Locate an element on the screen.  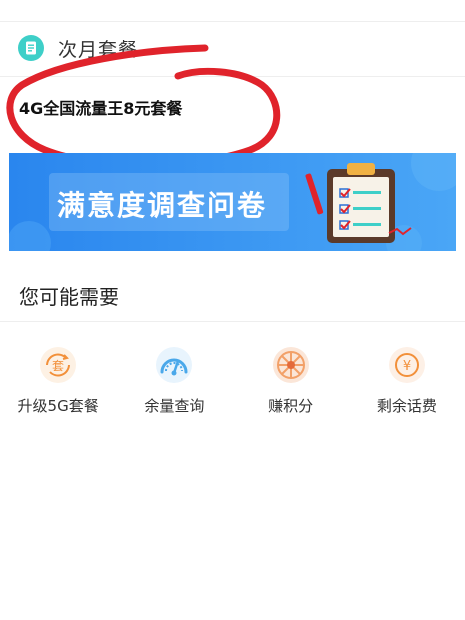
recommend-divider is located at coordinates (232, 321).